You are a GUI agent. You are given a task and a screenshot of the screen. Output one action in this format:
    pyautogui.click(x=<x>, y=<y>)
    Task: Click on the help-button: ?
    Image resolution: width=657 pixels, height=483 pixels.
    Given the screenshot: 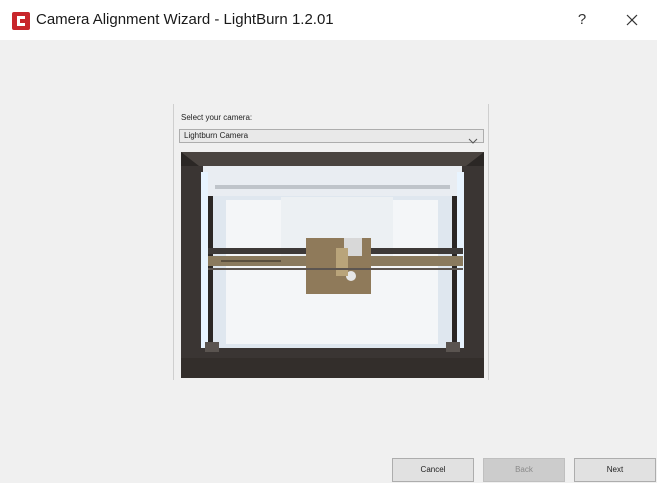 What is the action you would take?
    pyautogui.click(x=582, y=20)
    